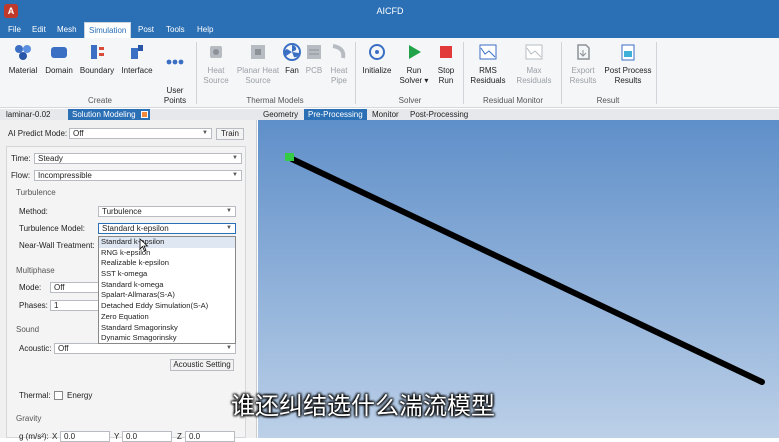 The image size is (779, 442). I want to click on gravity-y-input: 0.0, so click(147, 436).